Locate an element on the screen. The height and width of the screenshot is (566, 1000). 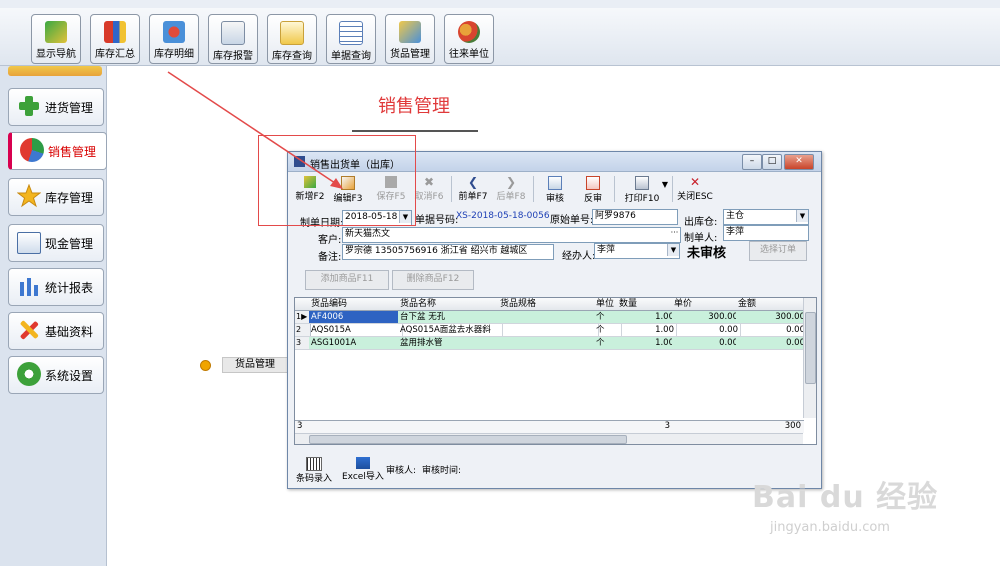
watermark-url: jingyan.baidu.com is located at coordinates (830, 527).